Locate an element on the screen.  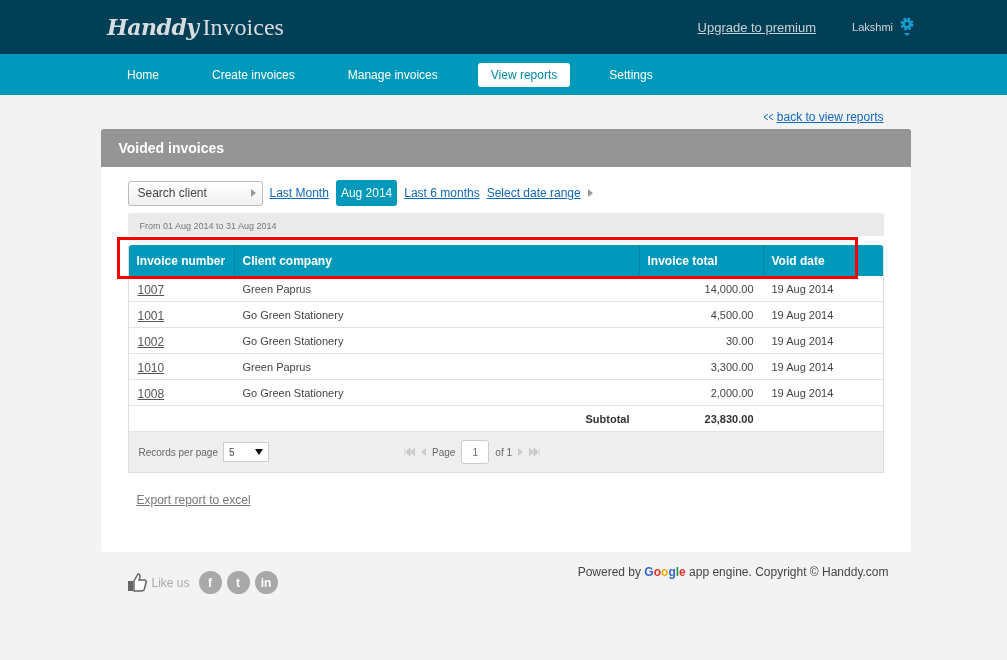
invoice-number-link: 1002 is located at coordinates (151, 341).